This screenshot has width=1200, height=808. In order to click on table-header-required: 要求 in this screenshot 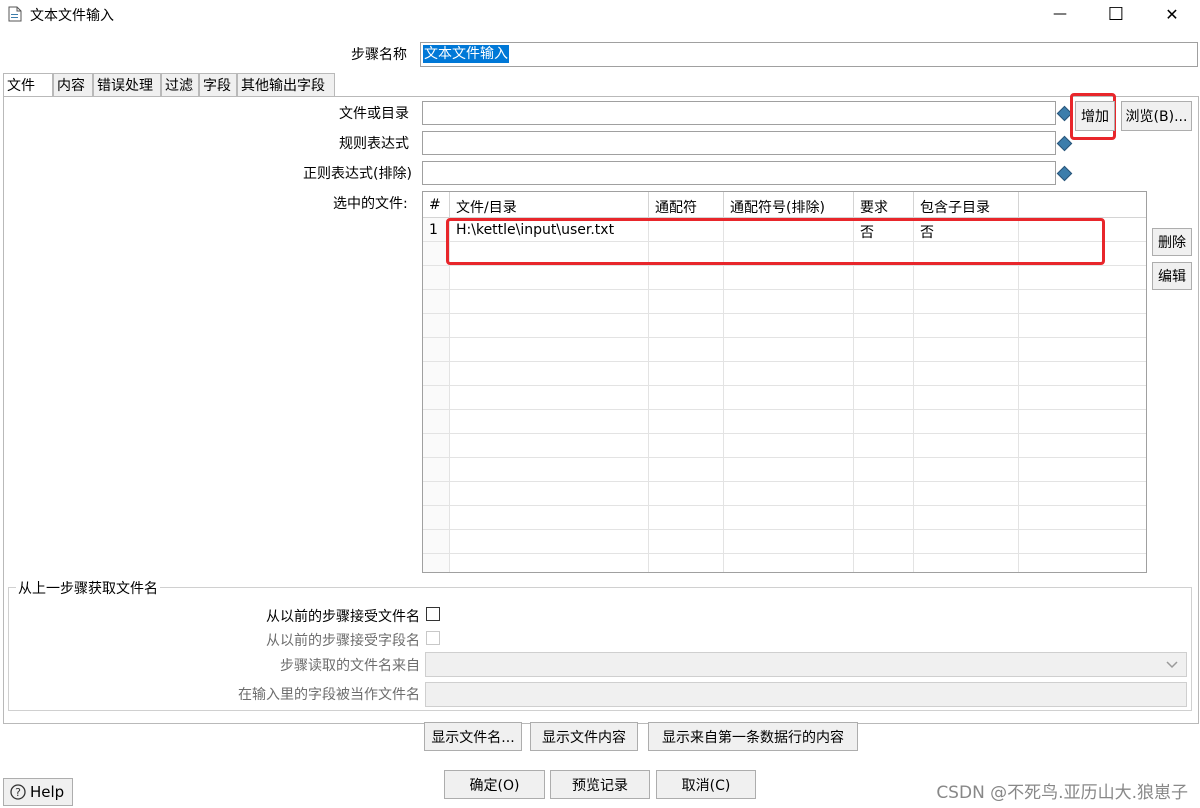, I will do `click(884, 205)`.